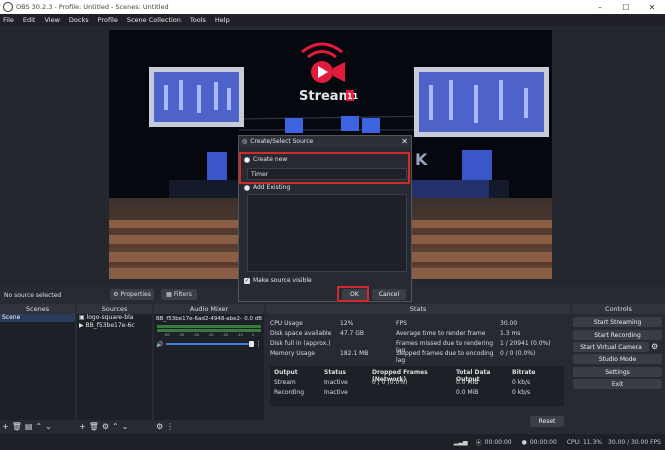 This screenshot has height=450, width=665. Describe the element at coordinates (325, 96) in the screenshot. I see `logo-text: Stream` at that location.